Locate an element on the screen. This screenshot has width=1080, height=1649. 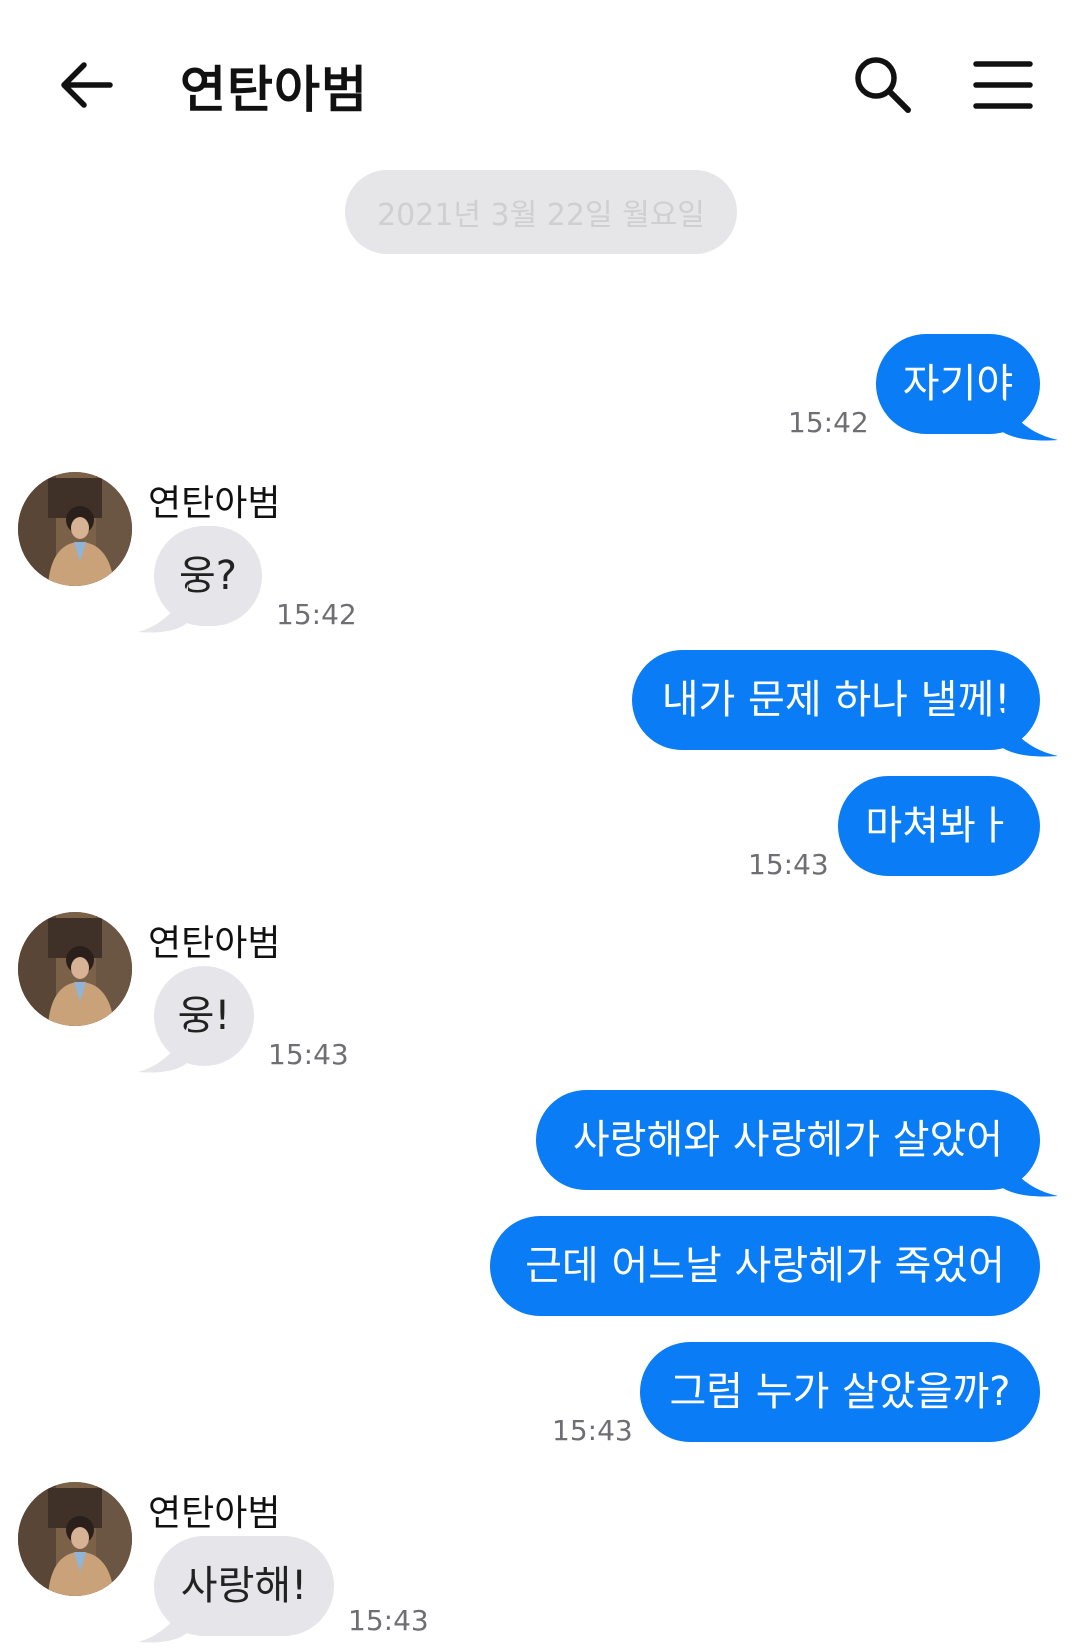
outgoing-message: 그럼 누가 살았을까? is located at coordinates (840, 1392).